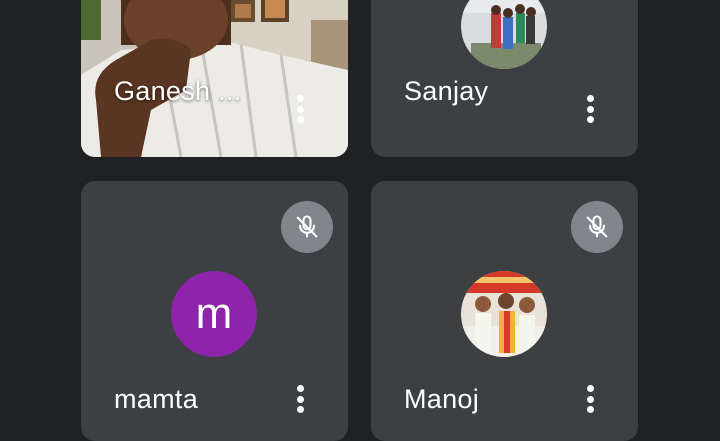  What do you see at coordinates (446, 91) in the screenshot?
I see `participant-name: Sanjay` at bounding box center [446, 91].